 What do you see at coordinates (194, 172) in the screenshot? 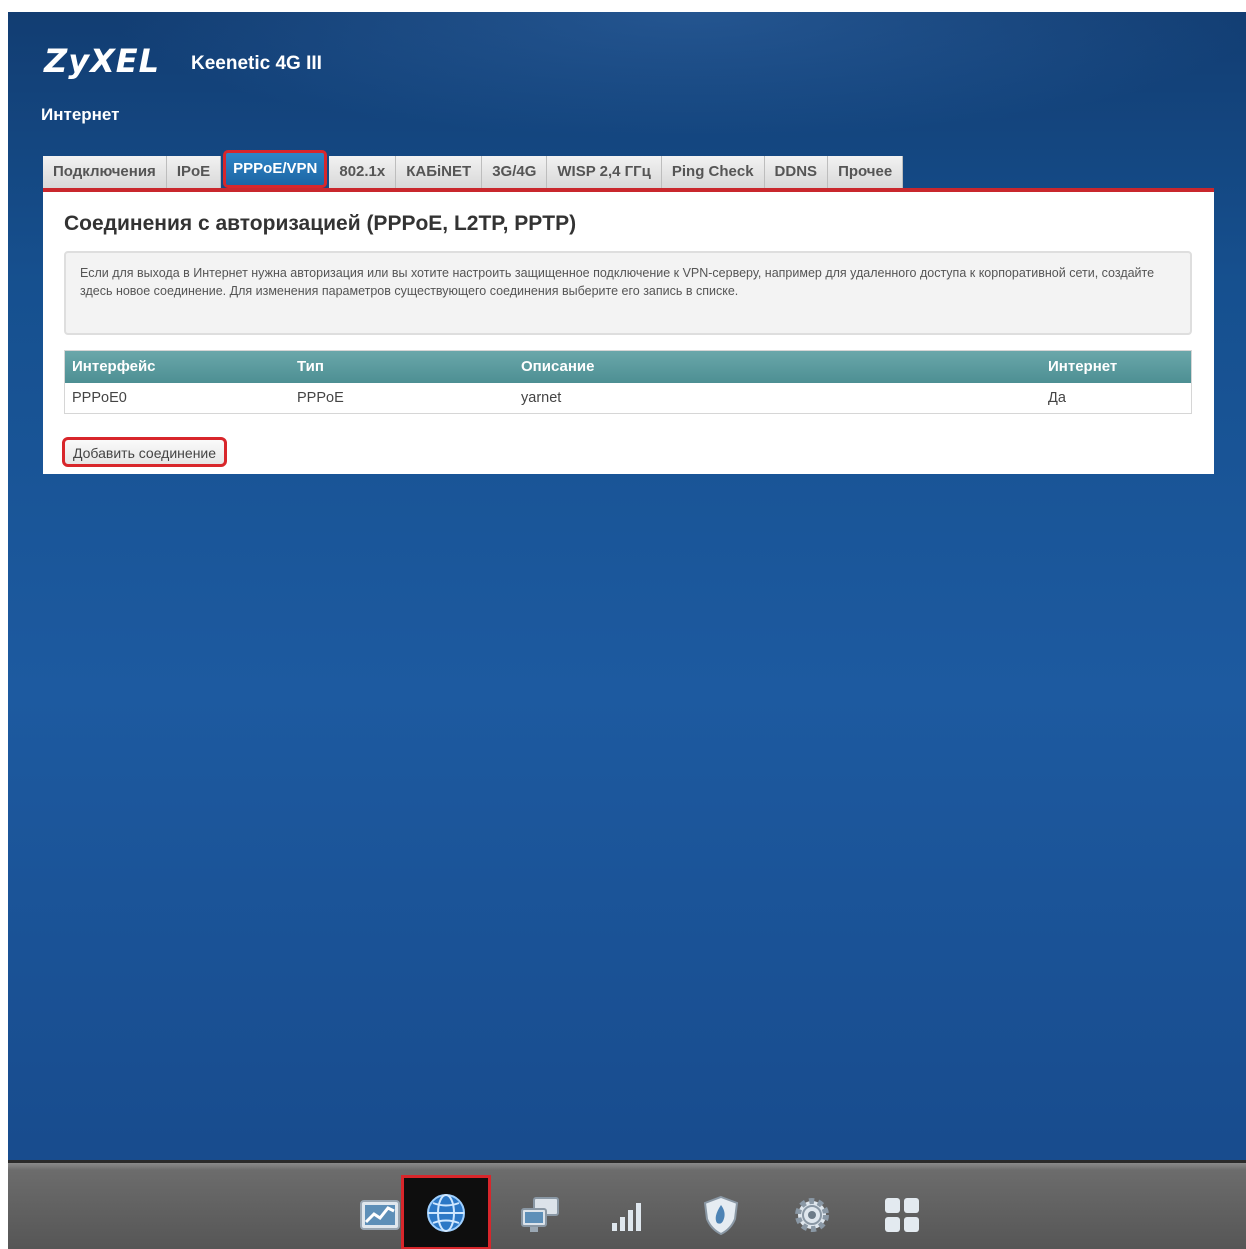
I see `tab-ipoe: IPoE` at bounding box center [194, 172].